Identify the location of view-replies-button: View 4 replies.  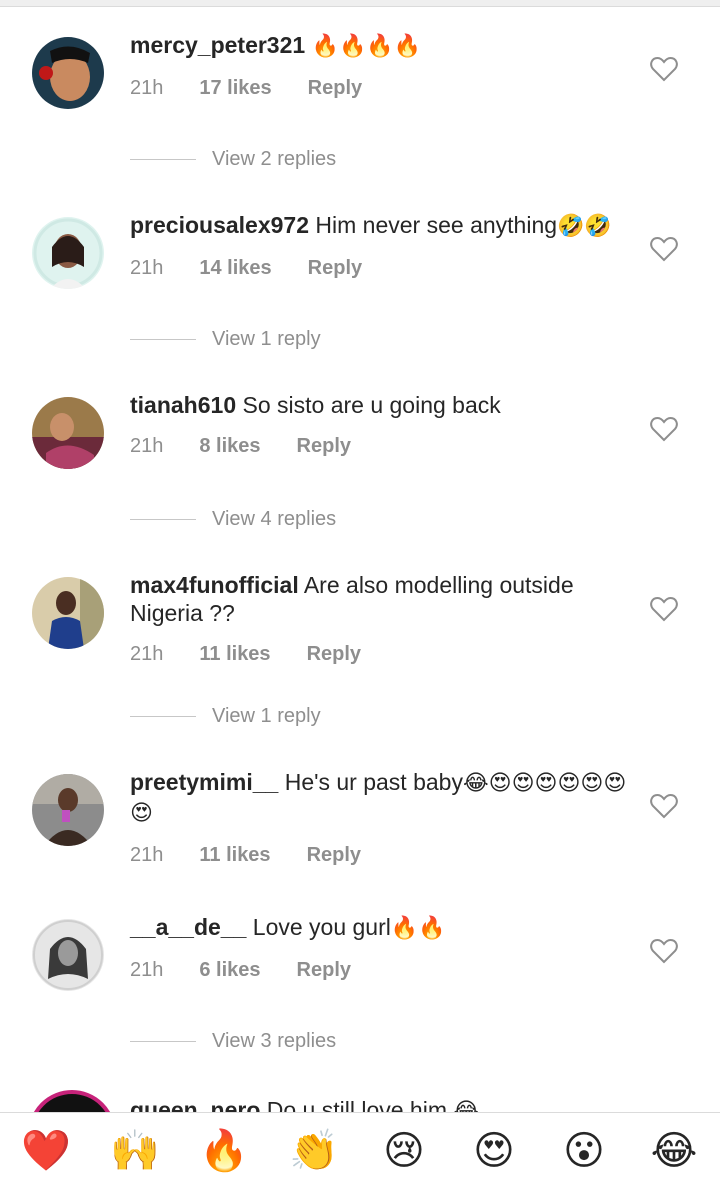
(233, 520).